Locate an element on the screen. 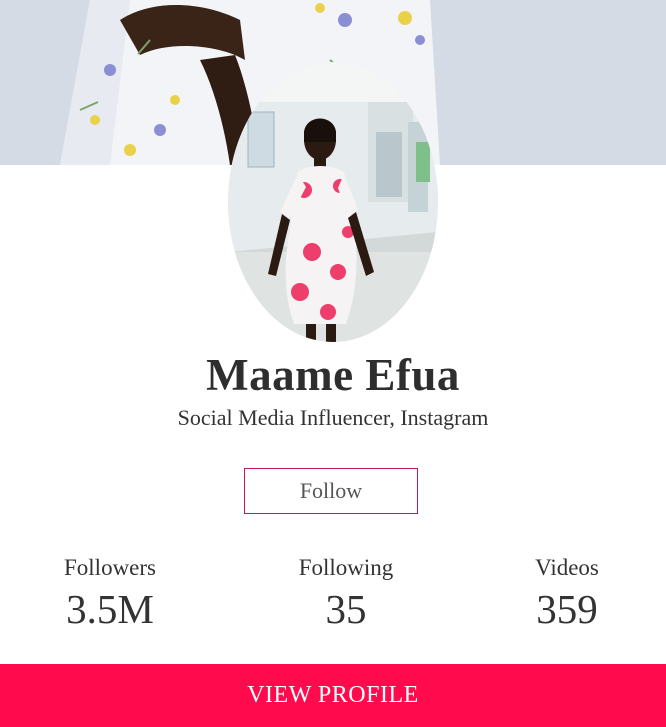 Image resolution: width=666 pixels, height=727 pixels. stat-following: Following 35 is located at coordinates (346, 593).